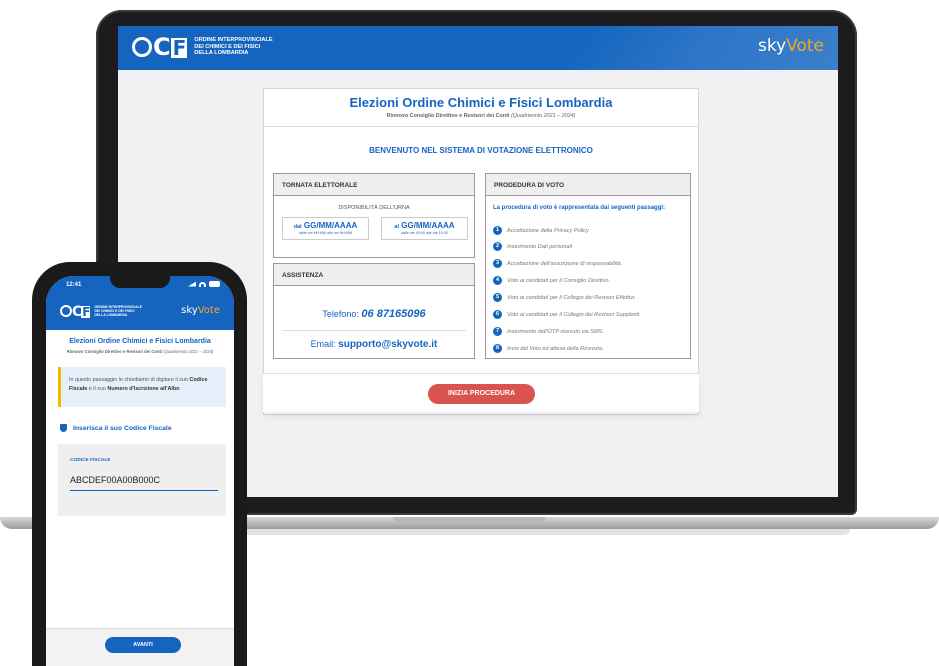  Describe the element at coordinates (115, 480) in the screenshot. I see `codice-fiscale-input: ABCDEF00A00B000C` at that location.